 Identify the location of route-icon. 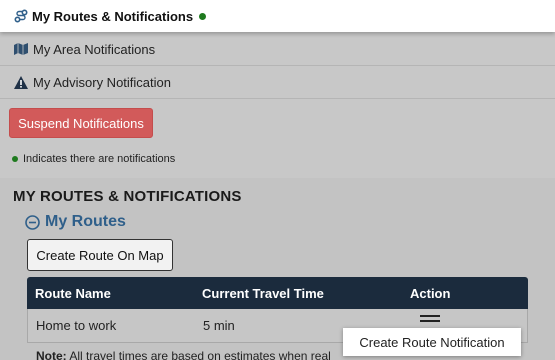
(21, 16).